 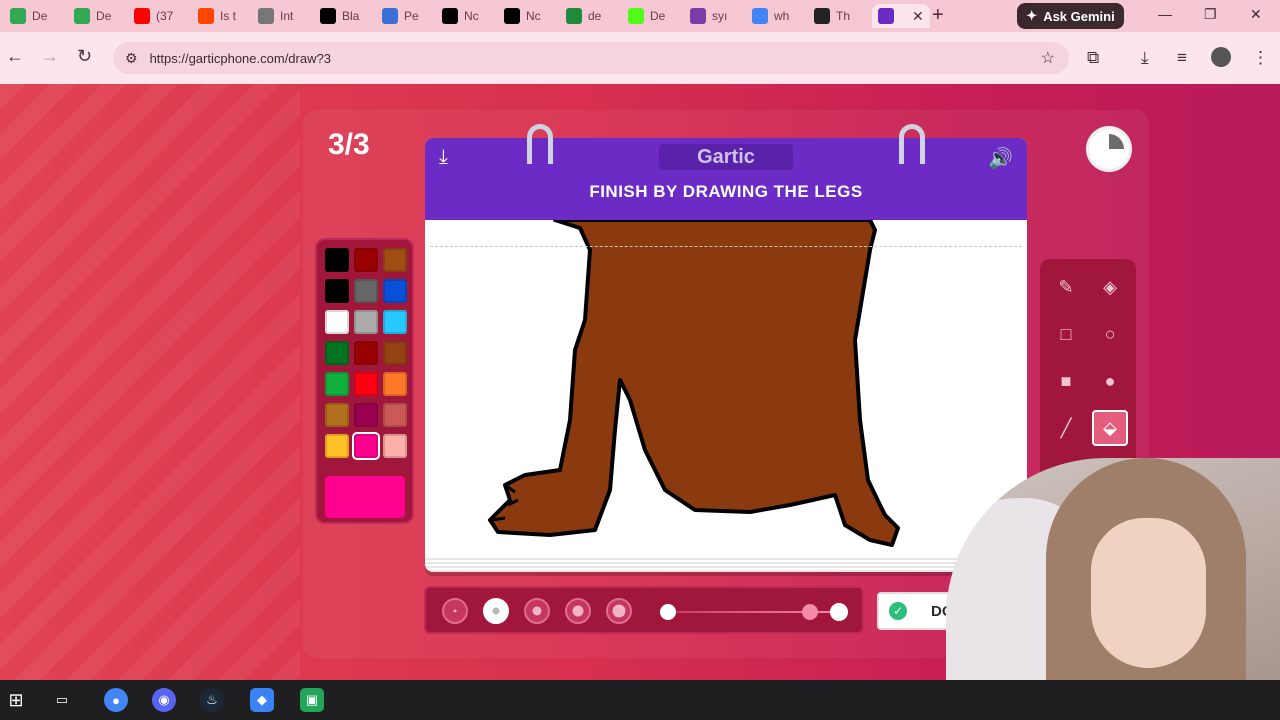 I want to click on restore-icon: ❐, so click(x=1210, y=14).